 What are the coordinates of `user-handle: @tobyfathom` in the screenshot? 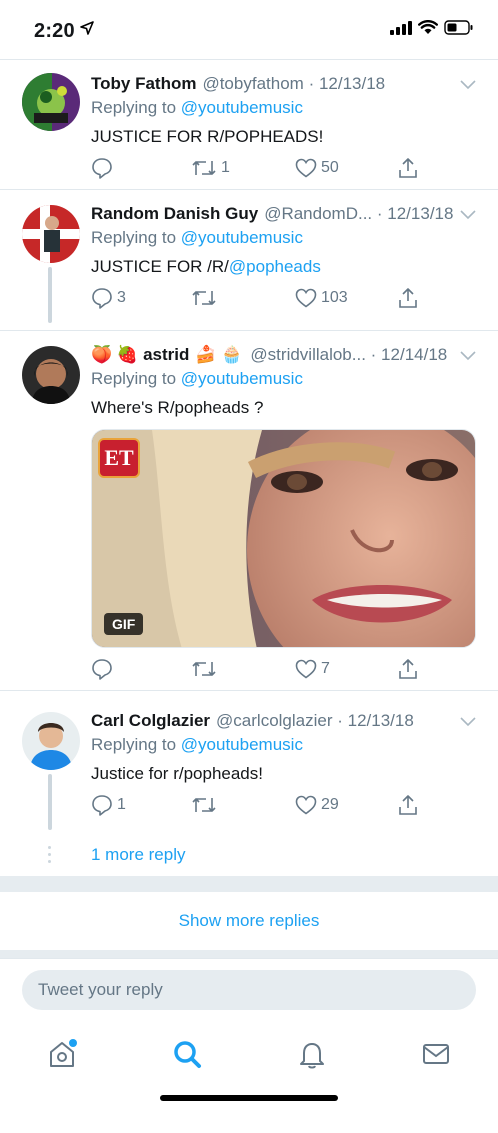 It's located at (252, 84).